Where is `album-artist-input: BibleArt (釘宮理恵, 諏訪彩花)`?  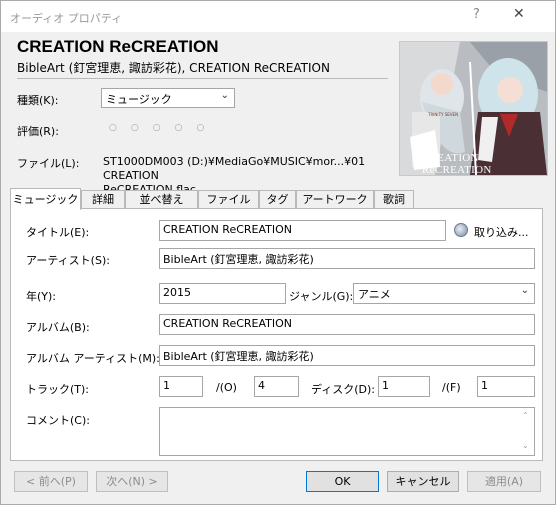
album-artist-input: BibleArt (釘宮理恵, 諏訪彩花) is located at coordinates (347, 355).